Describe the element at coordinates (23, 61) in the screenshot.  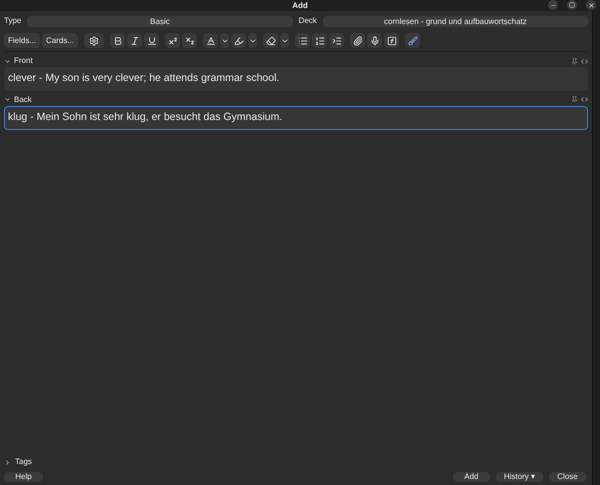
I see `field-label: Front` at that location.